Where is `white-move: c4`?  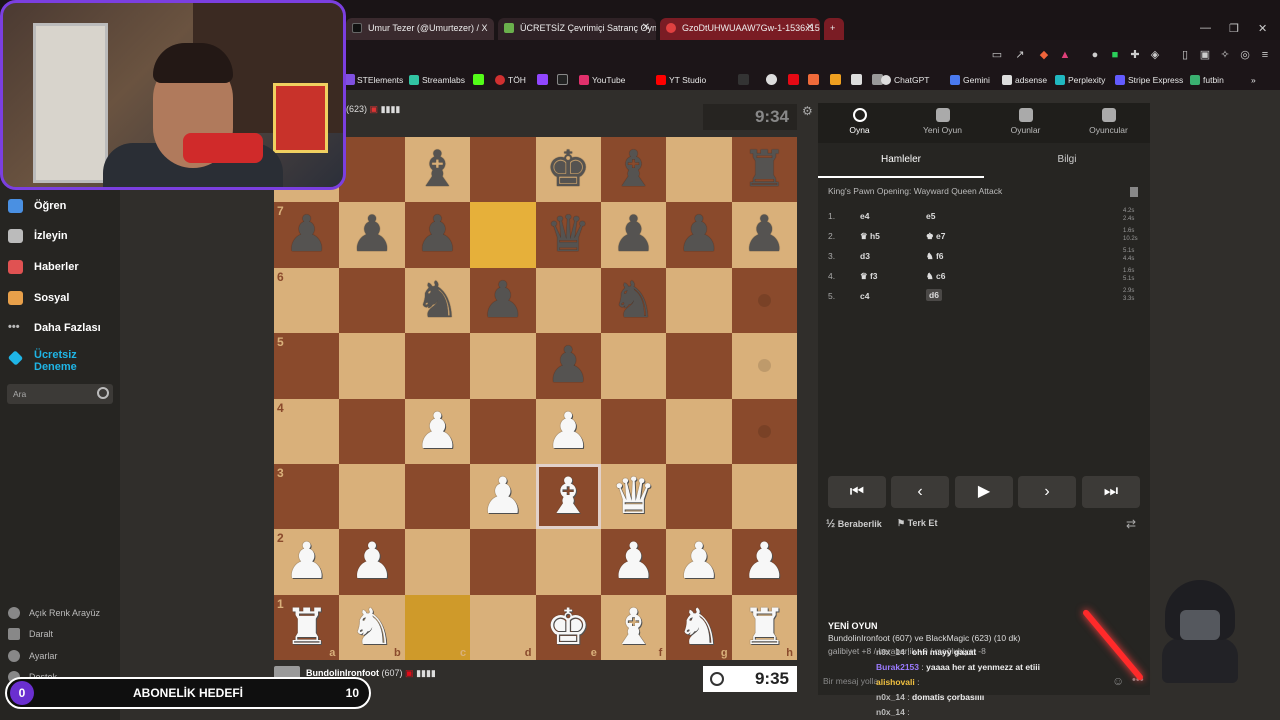 white-move: c4 is located at coordinates (864, 296).